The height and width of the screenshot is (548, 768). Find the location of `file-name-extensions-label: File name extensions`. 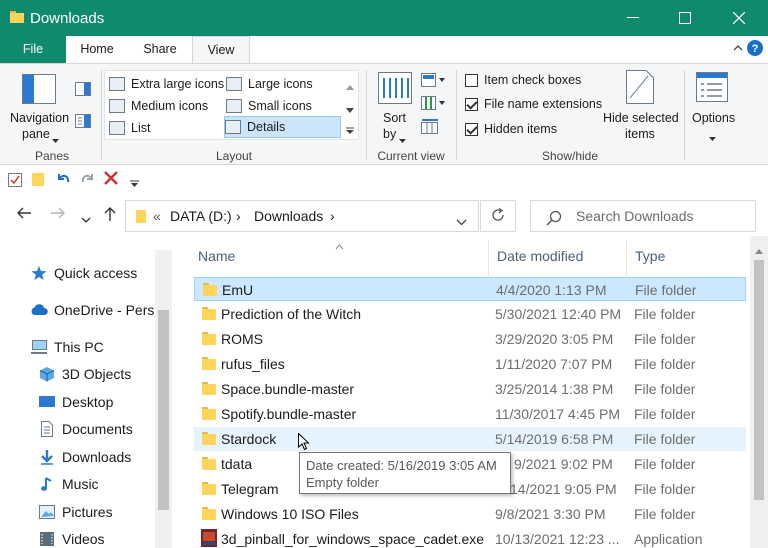

file-name-extensions-label: File name extensions is located at coordinates (543, 104).